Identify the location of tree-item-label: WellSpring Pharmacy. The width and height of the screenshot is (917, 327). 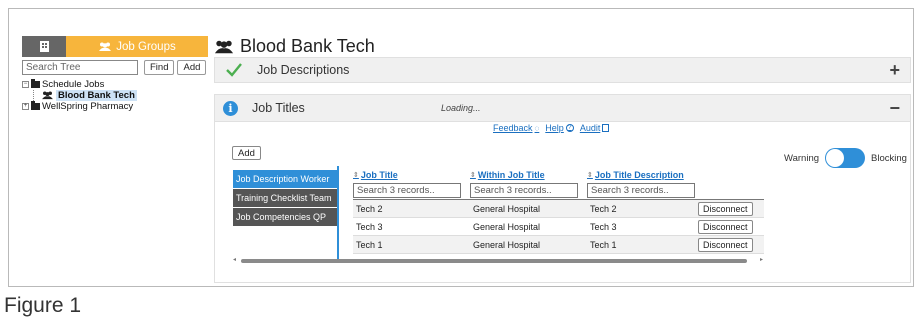
(88, 106).